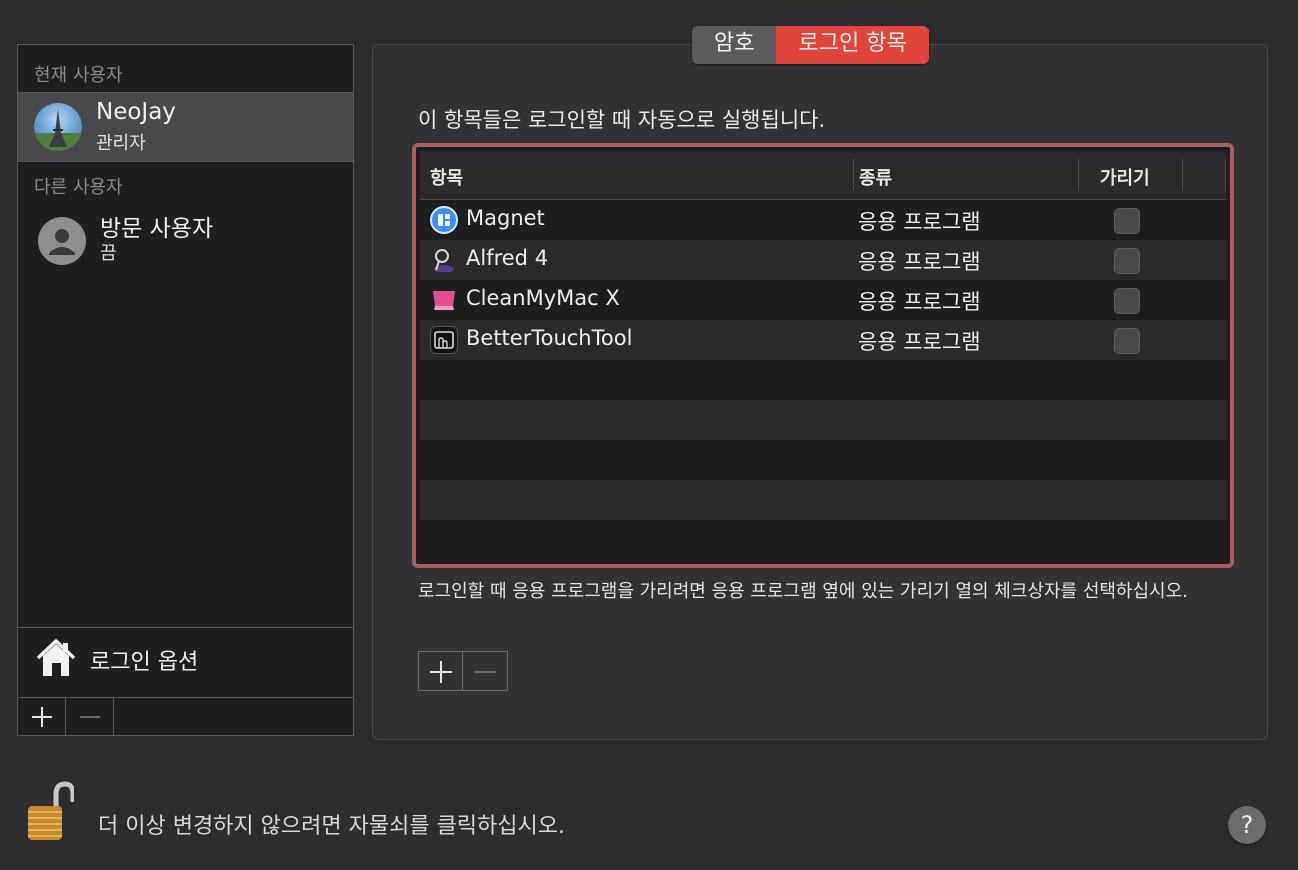  What do you see at coordinates (185, 127) in the screenshot?
I see `user-item-neojay: NeoJay 관리자` at bounding box center [185, 127].